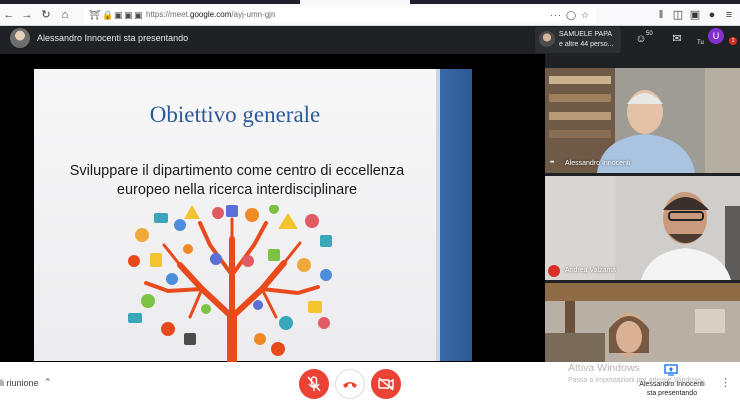 The width and height of the screenshot is (740, 406). I want to click on participant-tile-2: Andrea Valzania, so click(642, 228).